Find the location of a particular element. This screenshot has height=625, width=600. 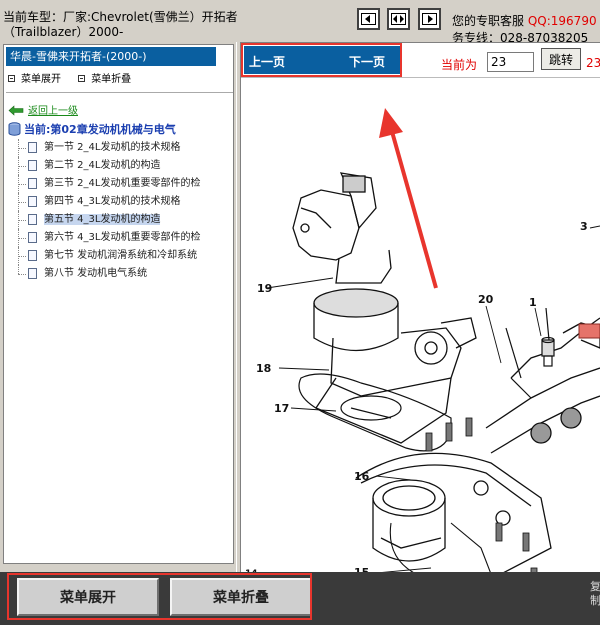

service-contact: 您的专职客服 QQ:196790 is located at coordinates (524, 20).